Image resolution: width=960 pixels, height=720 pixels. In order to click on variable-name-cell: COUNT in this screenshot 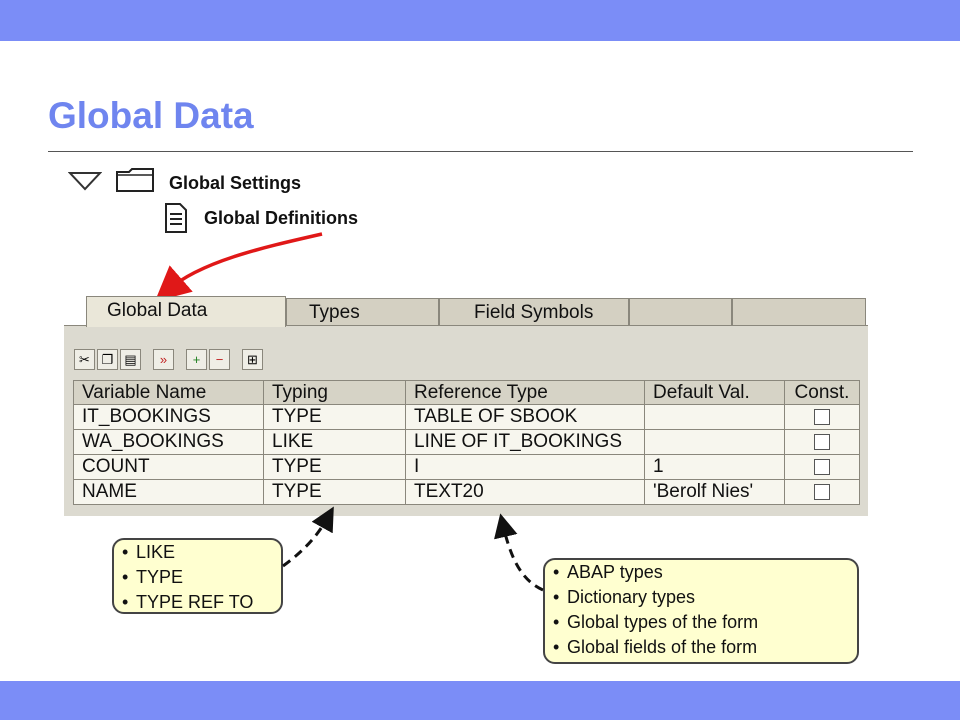, I will do `click(168, 467)`.